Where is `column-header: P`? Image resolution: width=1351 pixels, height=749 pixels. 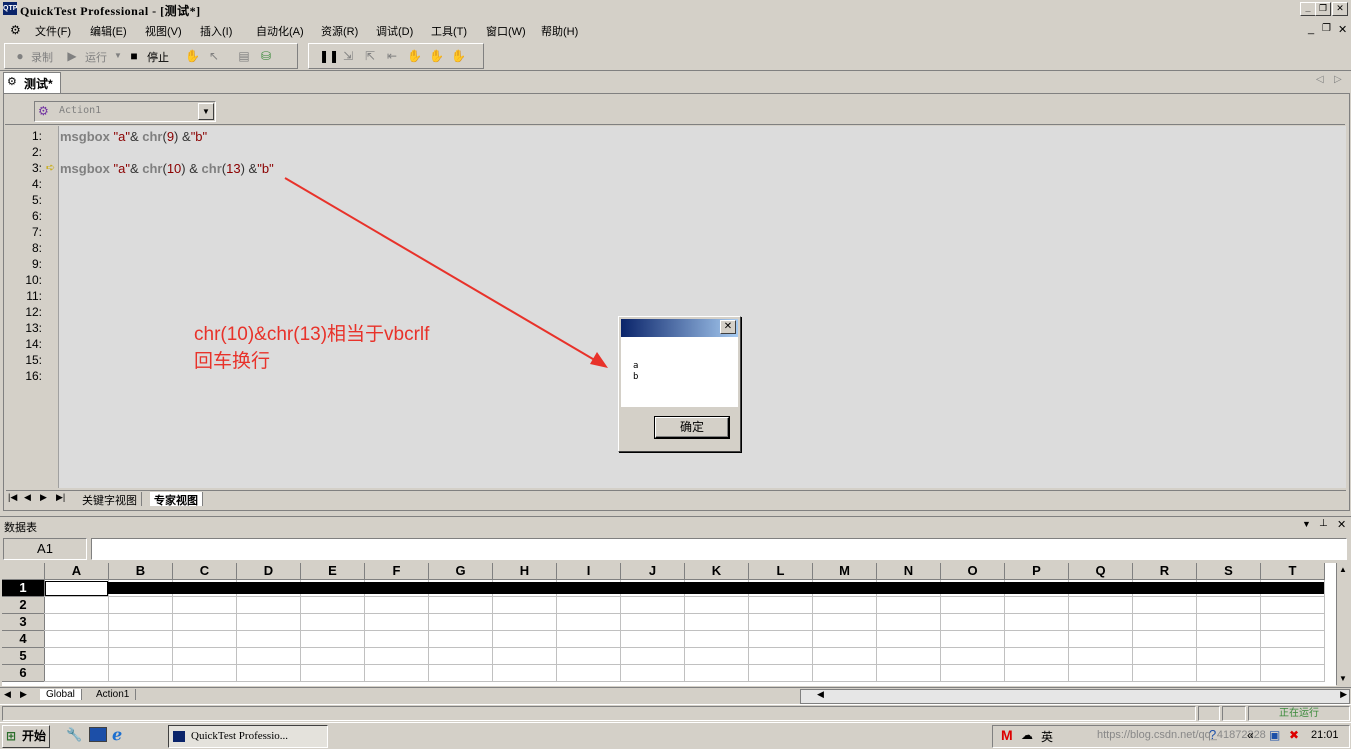 column-header: P is located at coordinates (1037, 571).